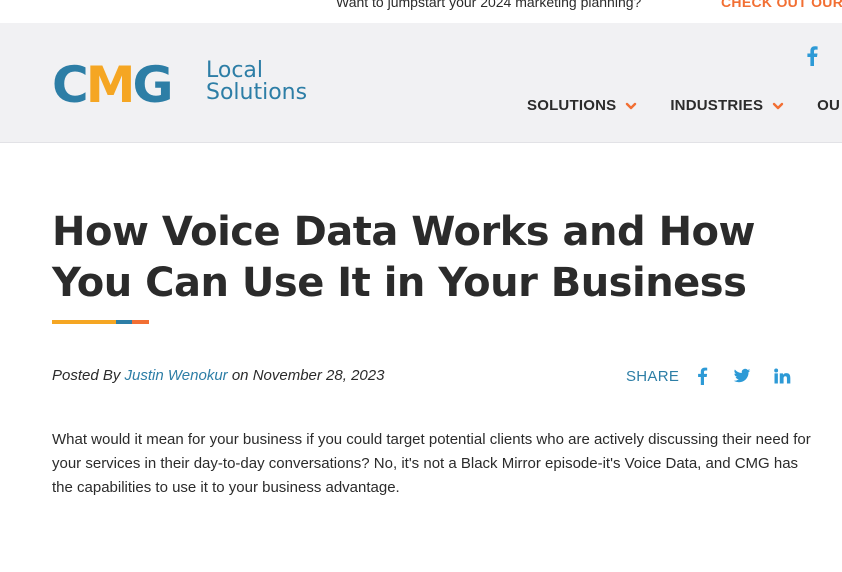 This screenshot has height=572, width=842. Describe the element at coordinates (113, 85) in the screenshot. I see `logo-mark: CMG` at that location.